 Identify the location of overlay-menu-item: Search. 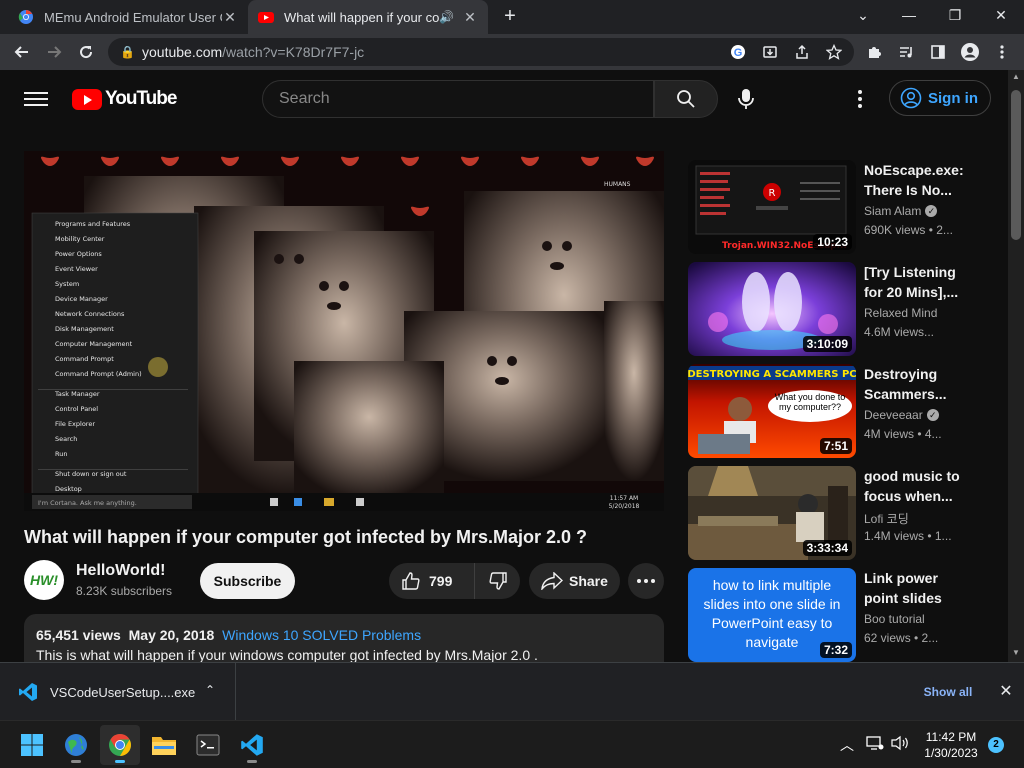
(66, 439).